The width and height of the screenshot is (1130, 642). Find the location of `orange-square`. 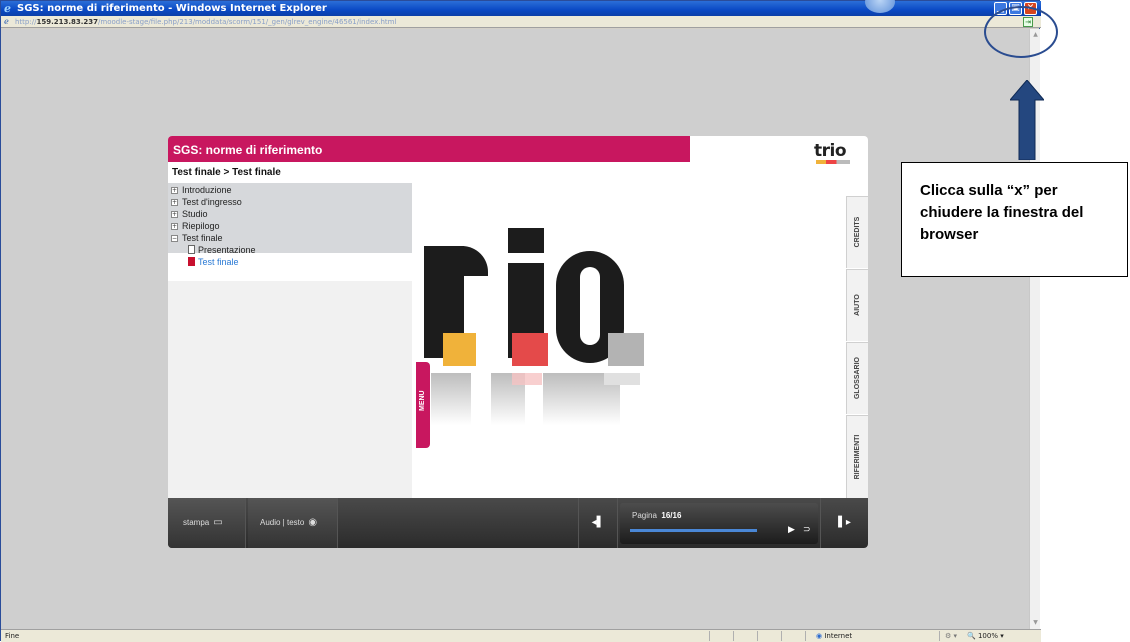

orange-square is located at coordinates (459, 349).